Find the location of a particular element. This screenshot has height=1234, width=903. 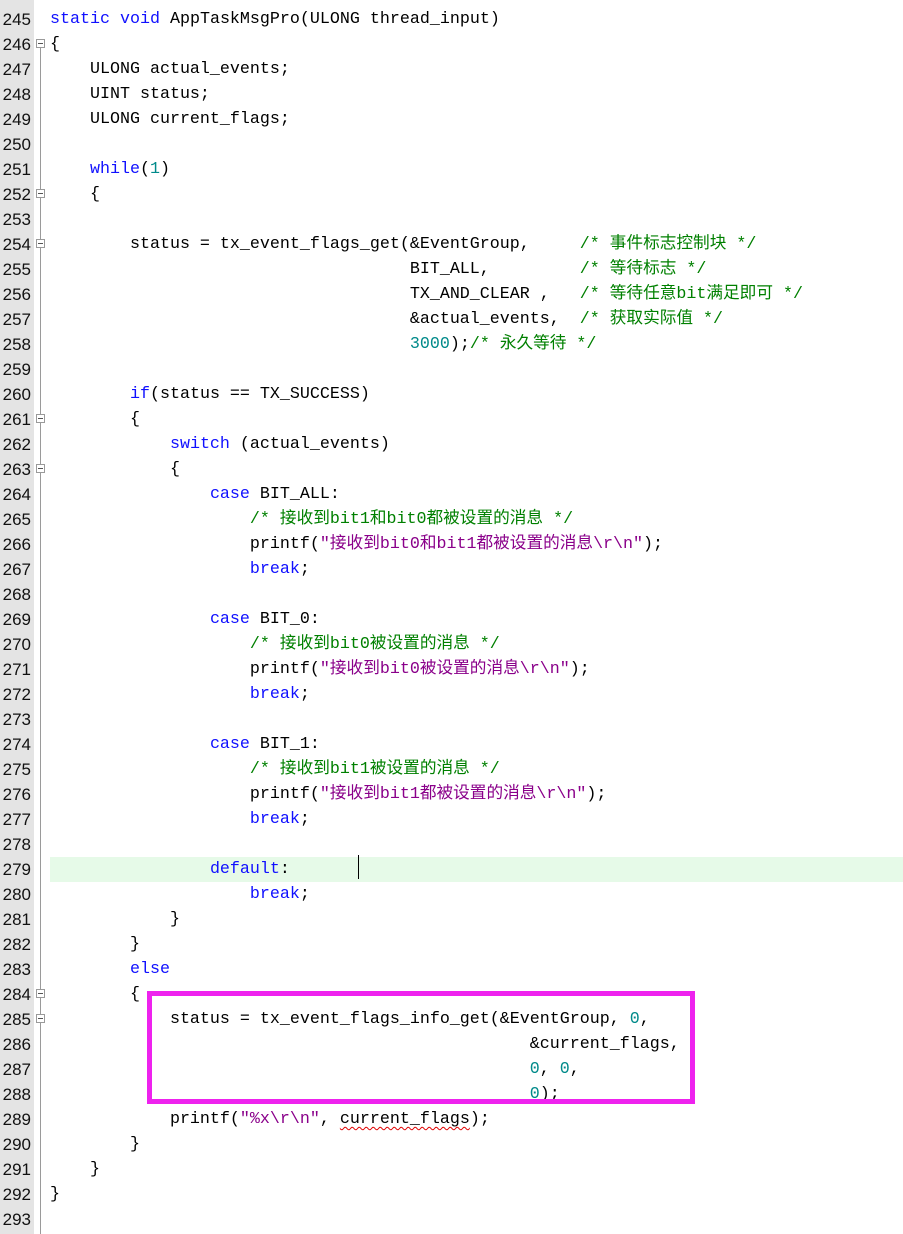

code-line: 293 is located at coordinates (451, 1219).